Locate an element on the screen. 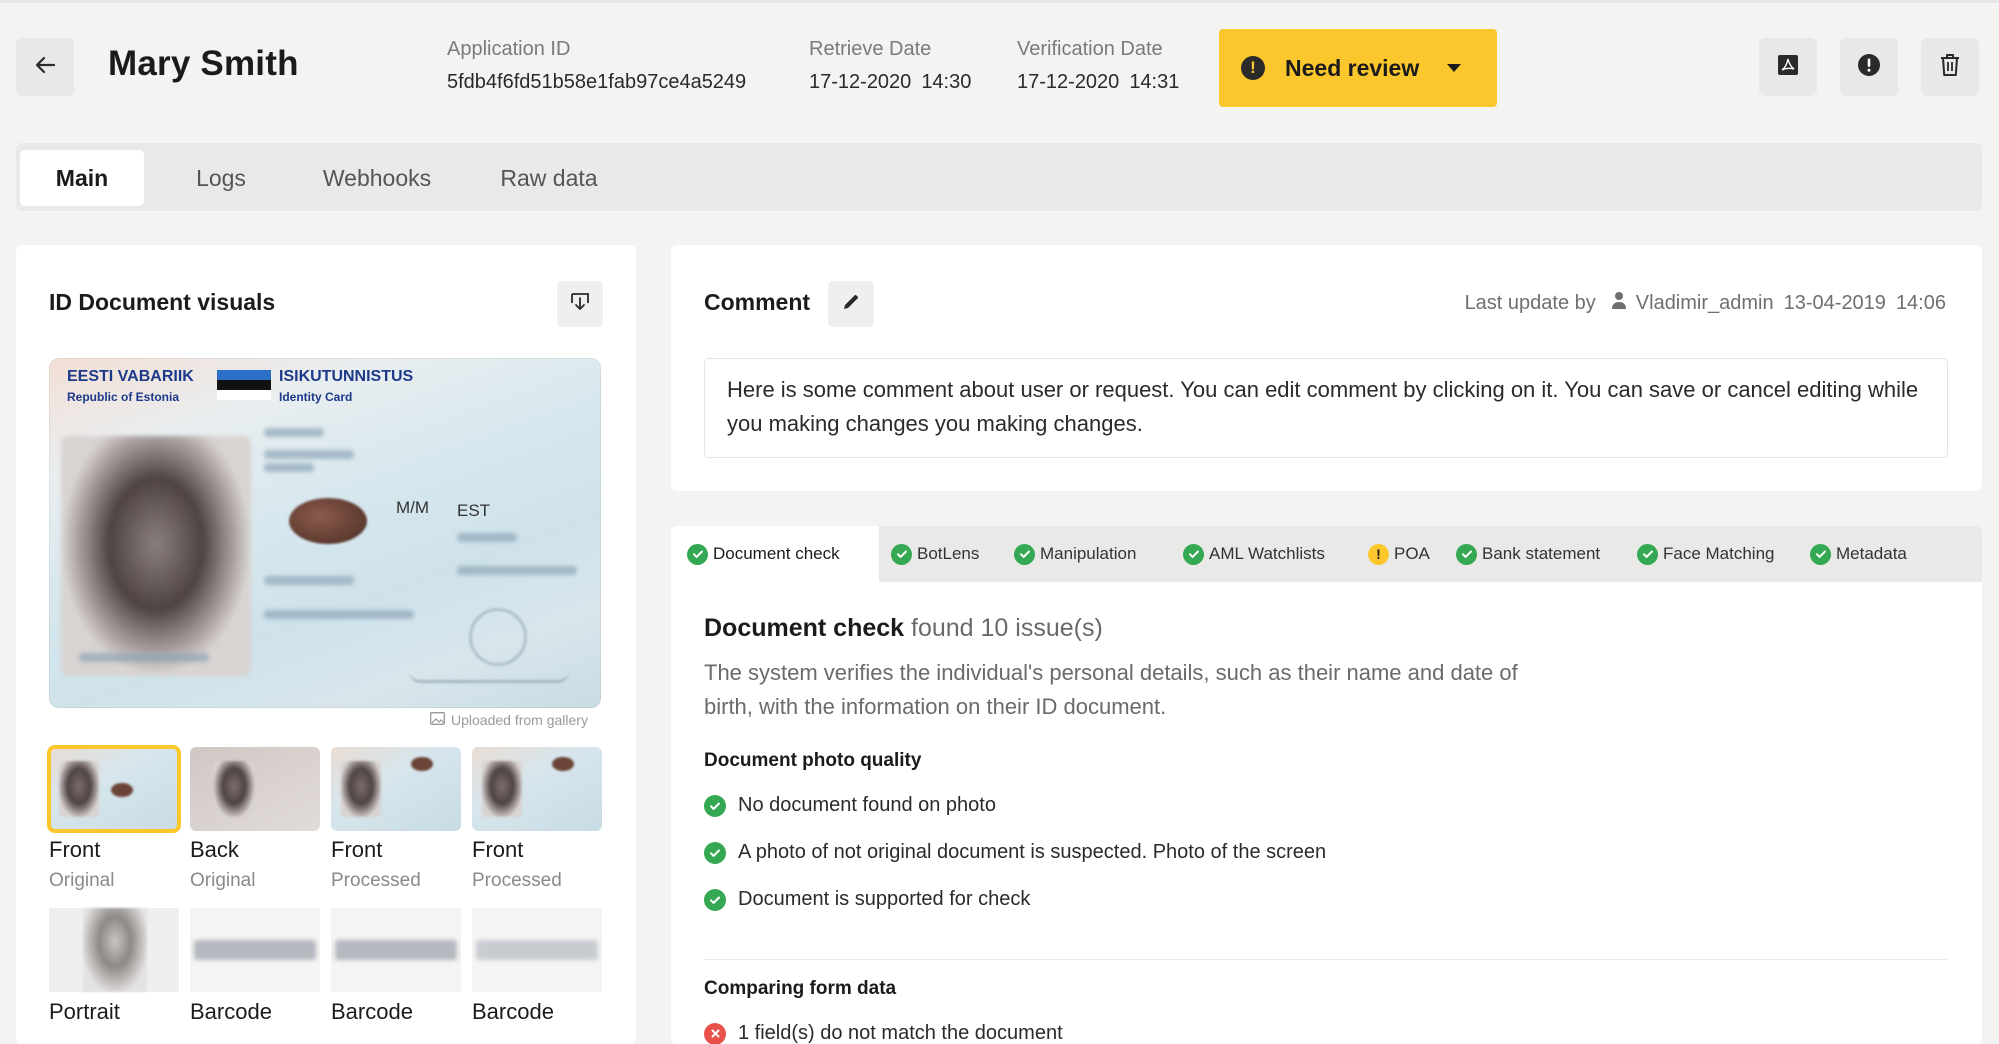 This screenshot has height=1044, width=1999. thumbnail-label: Front is located at coordinates (498, 849).